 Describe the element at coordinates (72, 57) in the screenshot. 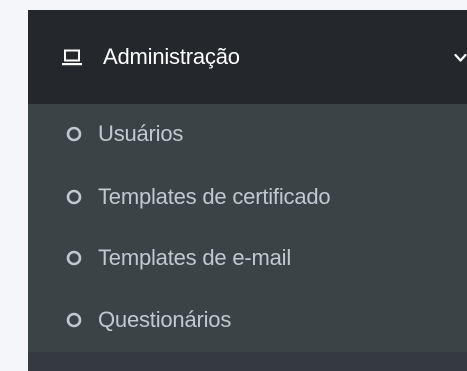

I see `laptop-icon` at that location.